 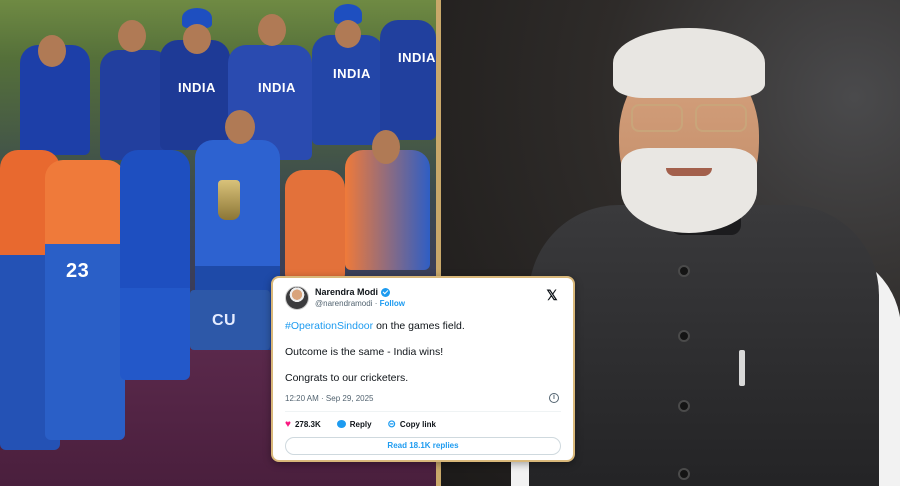 I want to click on tweet-line-1-rest: on the games field., so click(x=419, y=326).